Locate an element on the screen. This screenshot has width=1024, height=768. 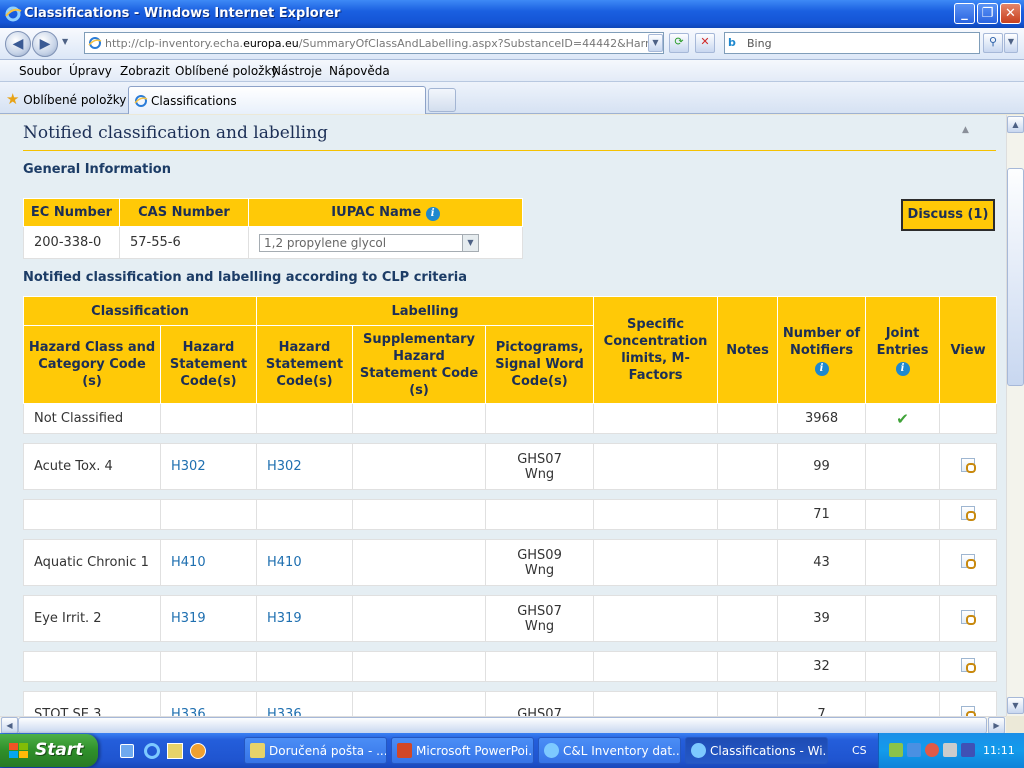
notifiers-cell: 39 is located at coordinates (822, 618).